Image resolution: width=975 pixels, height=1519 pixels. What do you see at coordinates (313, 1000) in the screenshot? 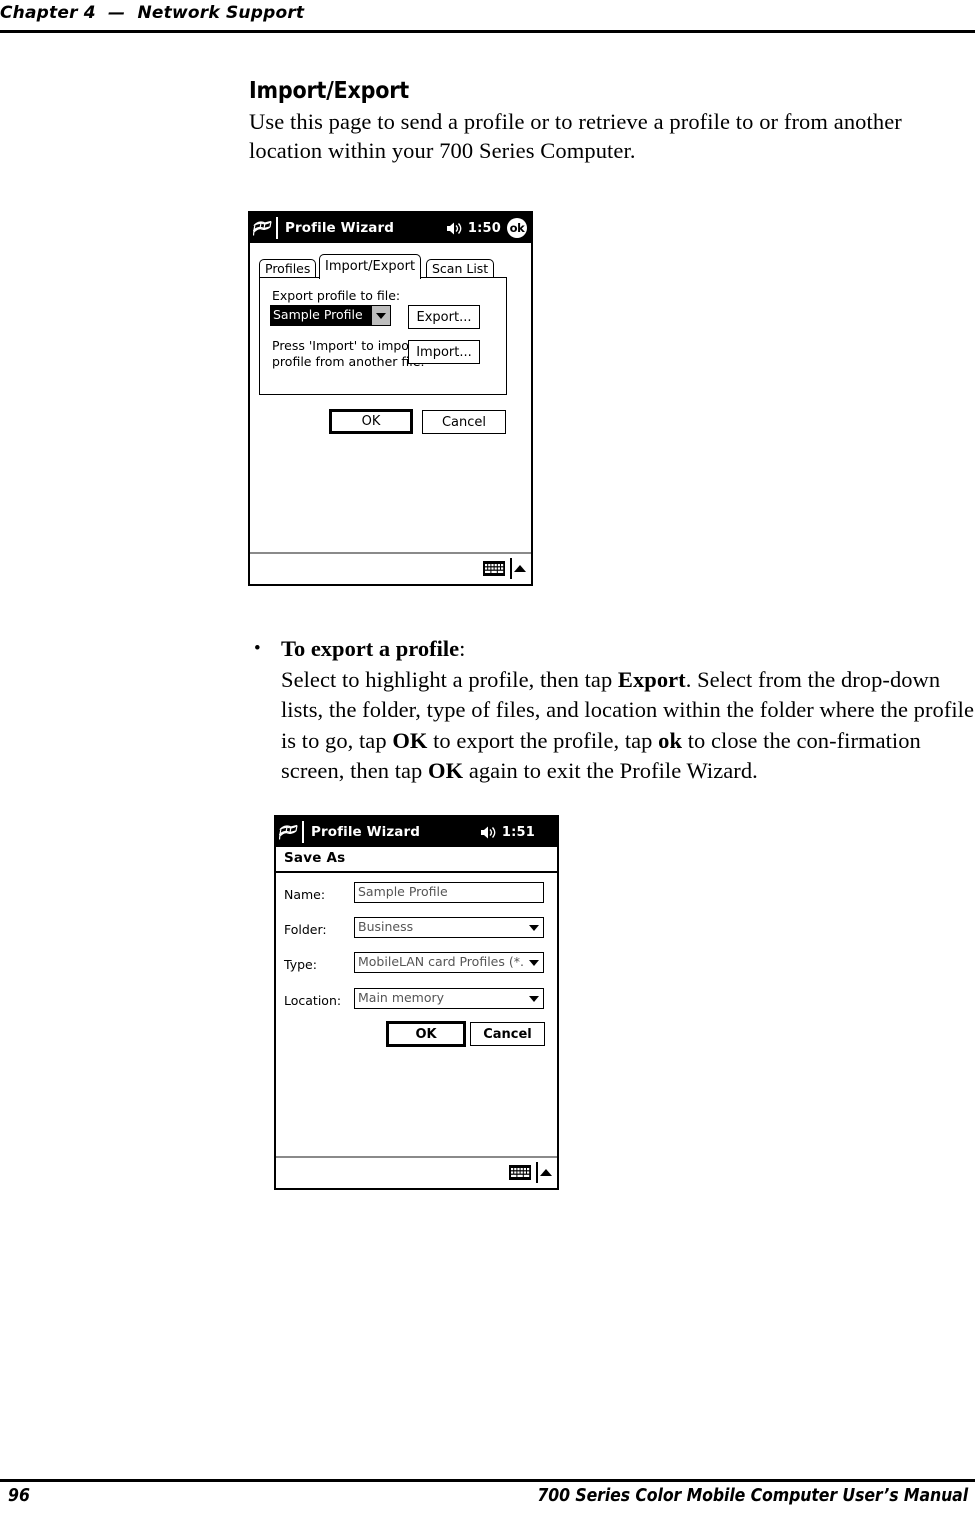
I see `location-label: Location:` at bounding box center [313, 1000].